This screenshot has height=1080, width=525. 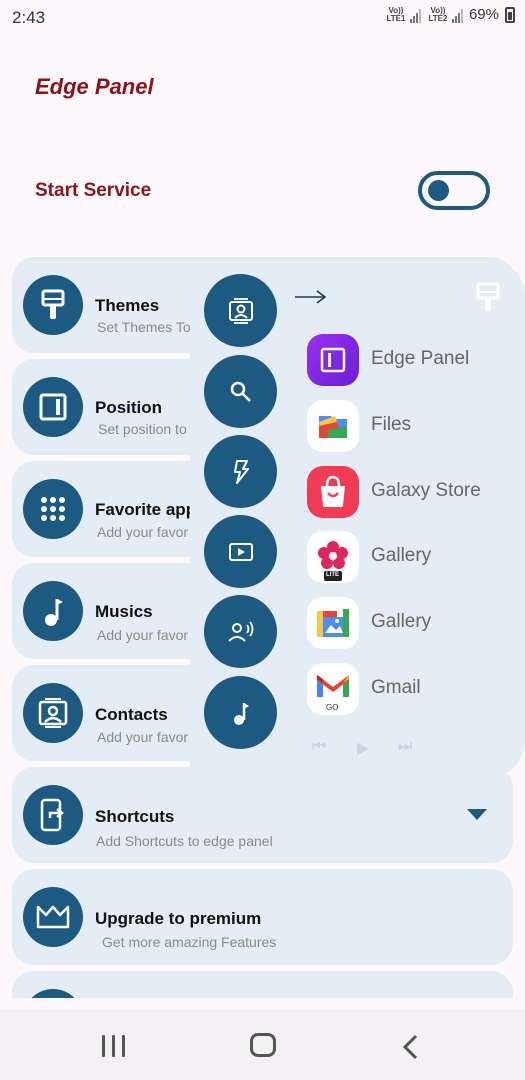 What do you see at coordinates (332, 707) in the screenshot?
I see `app-badge: GO` at bounding box center [332, 707].